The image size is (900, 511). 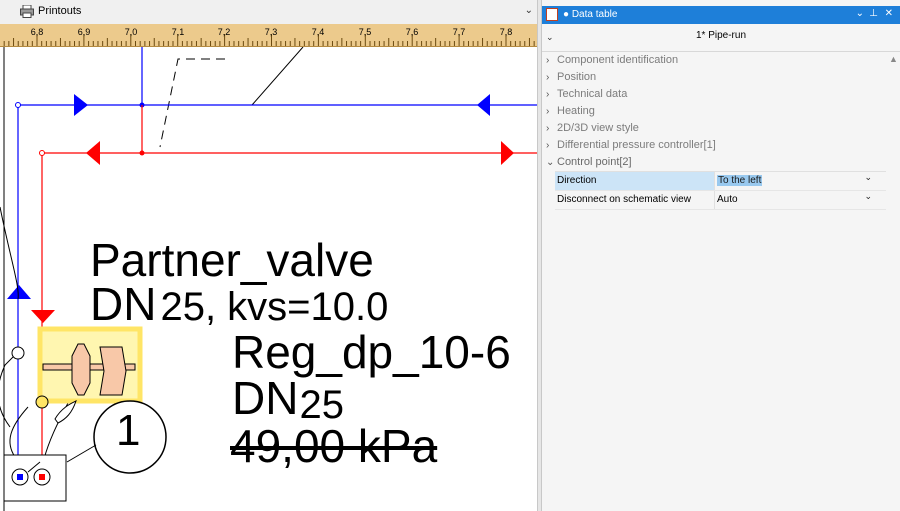 I want to click on ruler-tick: 7,0, so click(x=131, y=32).